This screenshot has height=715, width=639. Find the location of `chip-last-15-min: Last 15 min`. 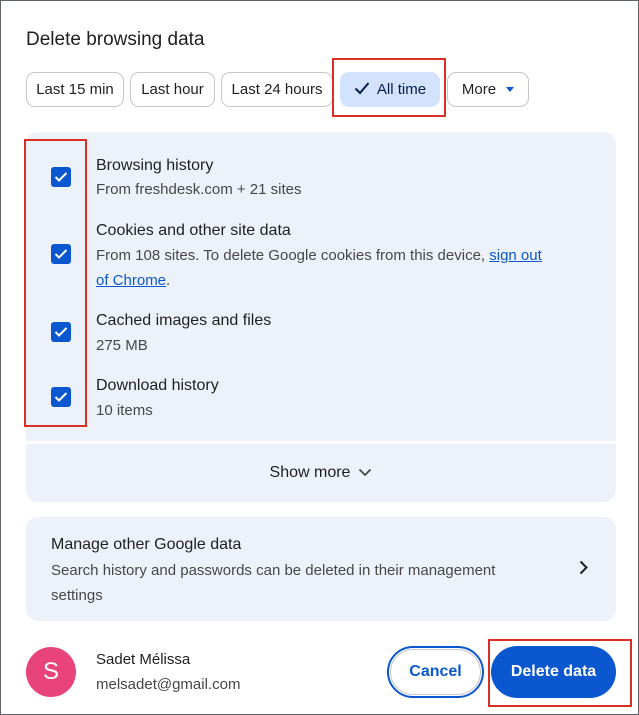

chip-last-15-min: Last 15 min is located at coordinates (75, 89).